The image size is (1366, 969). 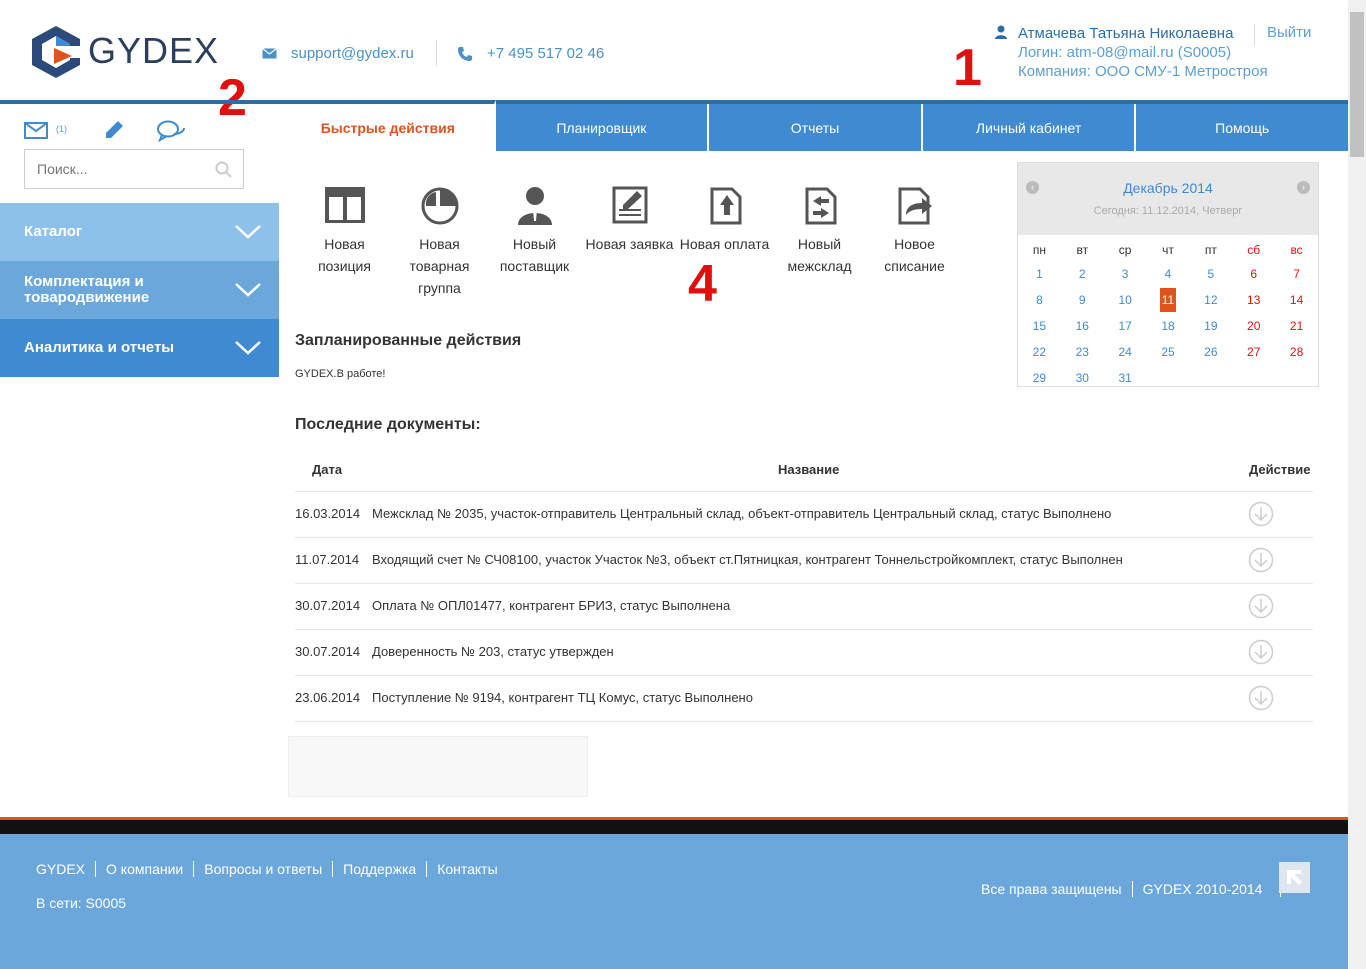 What do you see at coordinates (914, 255) in the screenshot?
I see `quick-action-label: Новое списание` at bounding box center [914, 255].